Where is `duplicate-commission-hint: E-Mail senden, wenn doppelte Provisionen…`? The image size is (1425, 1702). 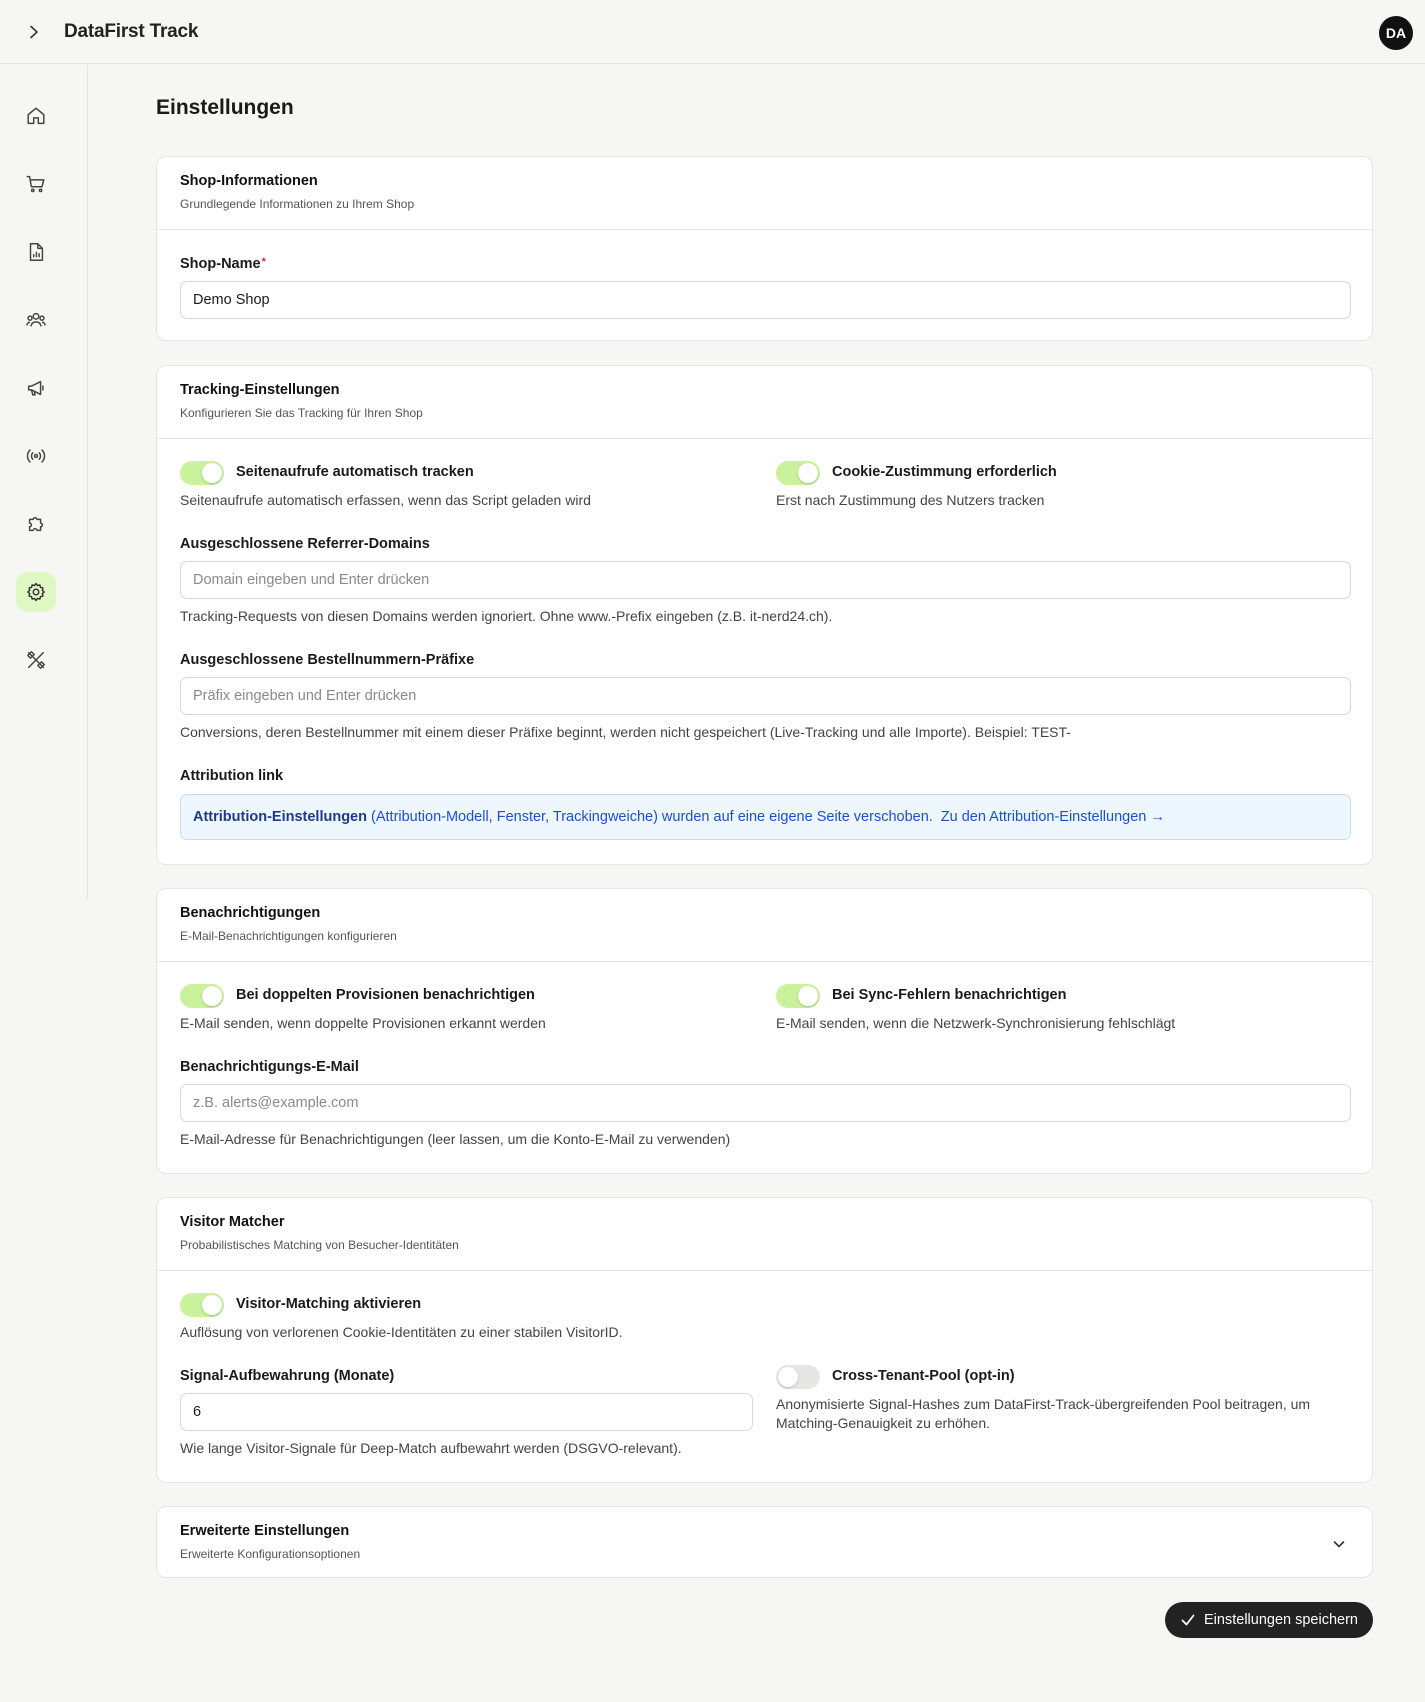
duplicate-commission-hint: E-Mail senden, wenn doppelte Provisionen… is located at coordinates (363, 1023).